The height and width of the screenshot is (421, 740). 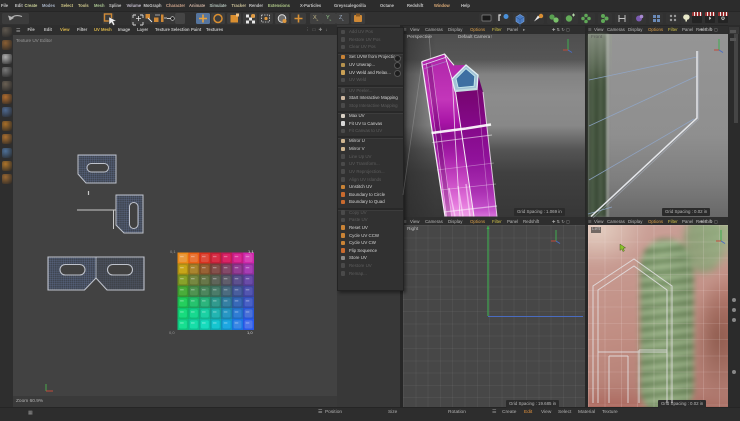 I want to click on svg-text: 1,0, so click(x=250, y=332).